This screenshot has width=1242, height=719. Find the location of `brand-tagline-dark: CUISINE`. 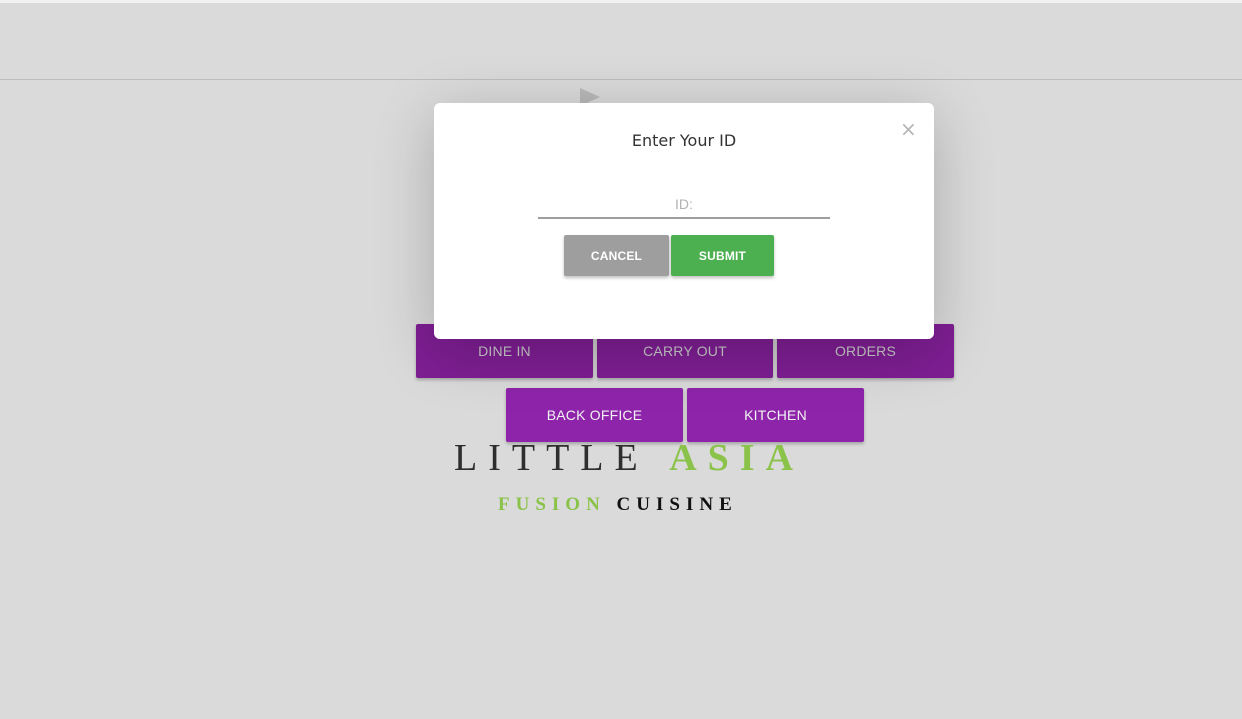

brand-tagline-dark: CUISINE is located at coordinates (677, 504).